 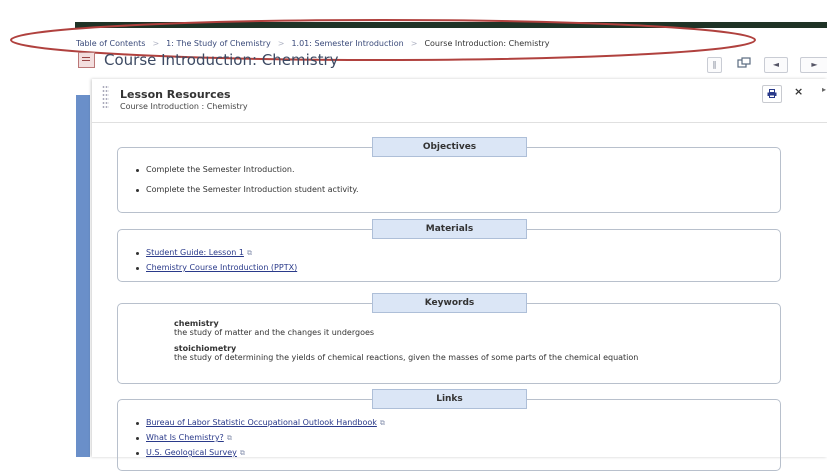 I want to click on print-button, so click(x=772, y=94).